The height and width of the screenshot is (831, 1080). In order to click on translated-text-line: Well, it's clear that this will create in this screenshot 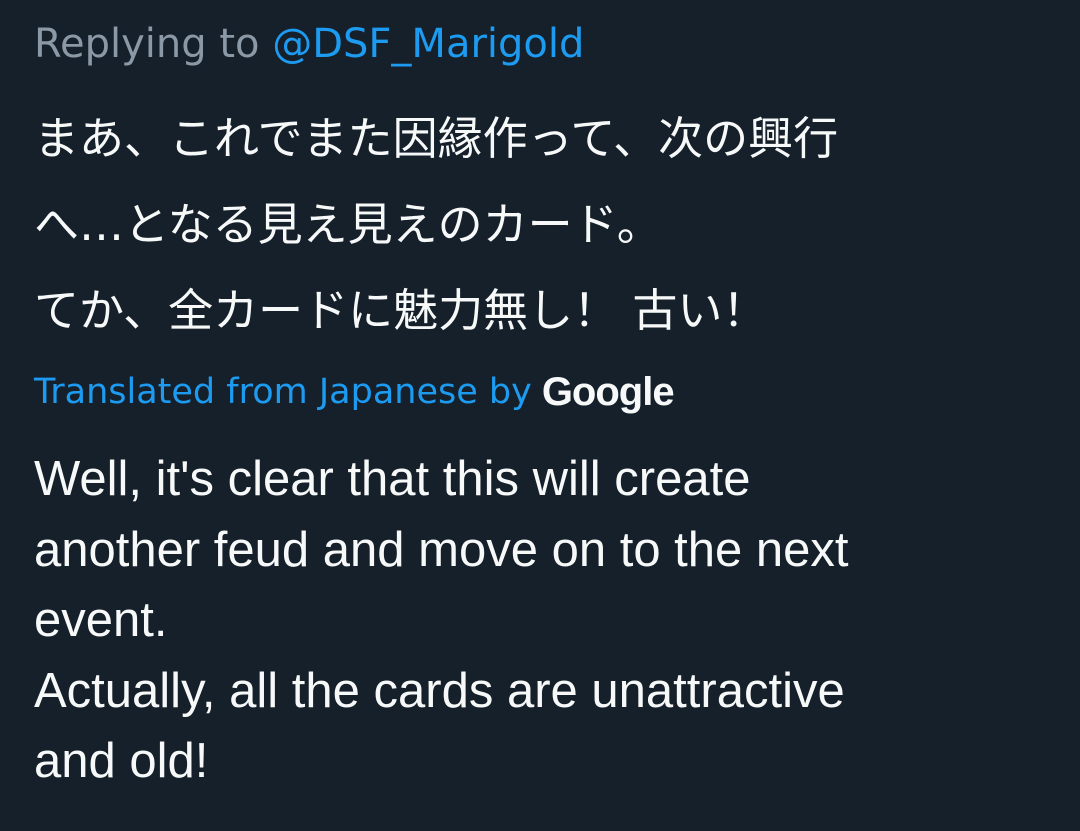, I will do `click(392, 479)`.